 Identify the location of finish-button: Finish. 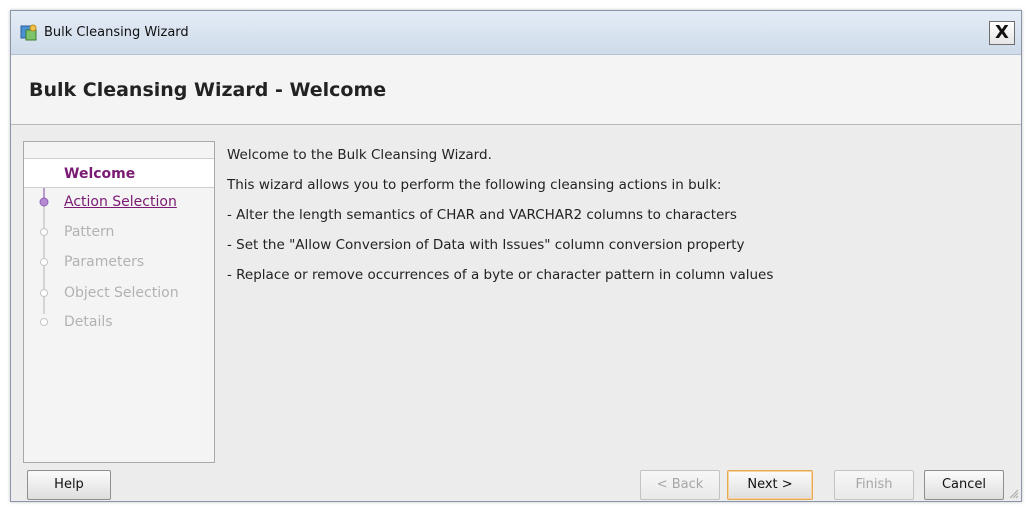
(874, 485).